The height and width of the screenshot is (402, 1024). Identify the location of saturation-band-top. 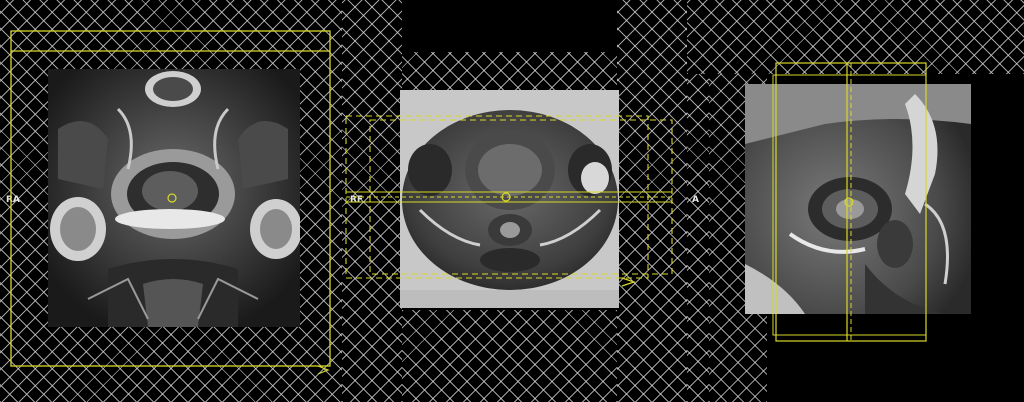
(855, 37).